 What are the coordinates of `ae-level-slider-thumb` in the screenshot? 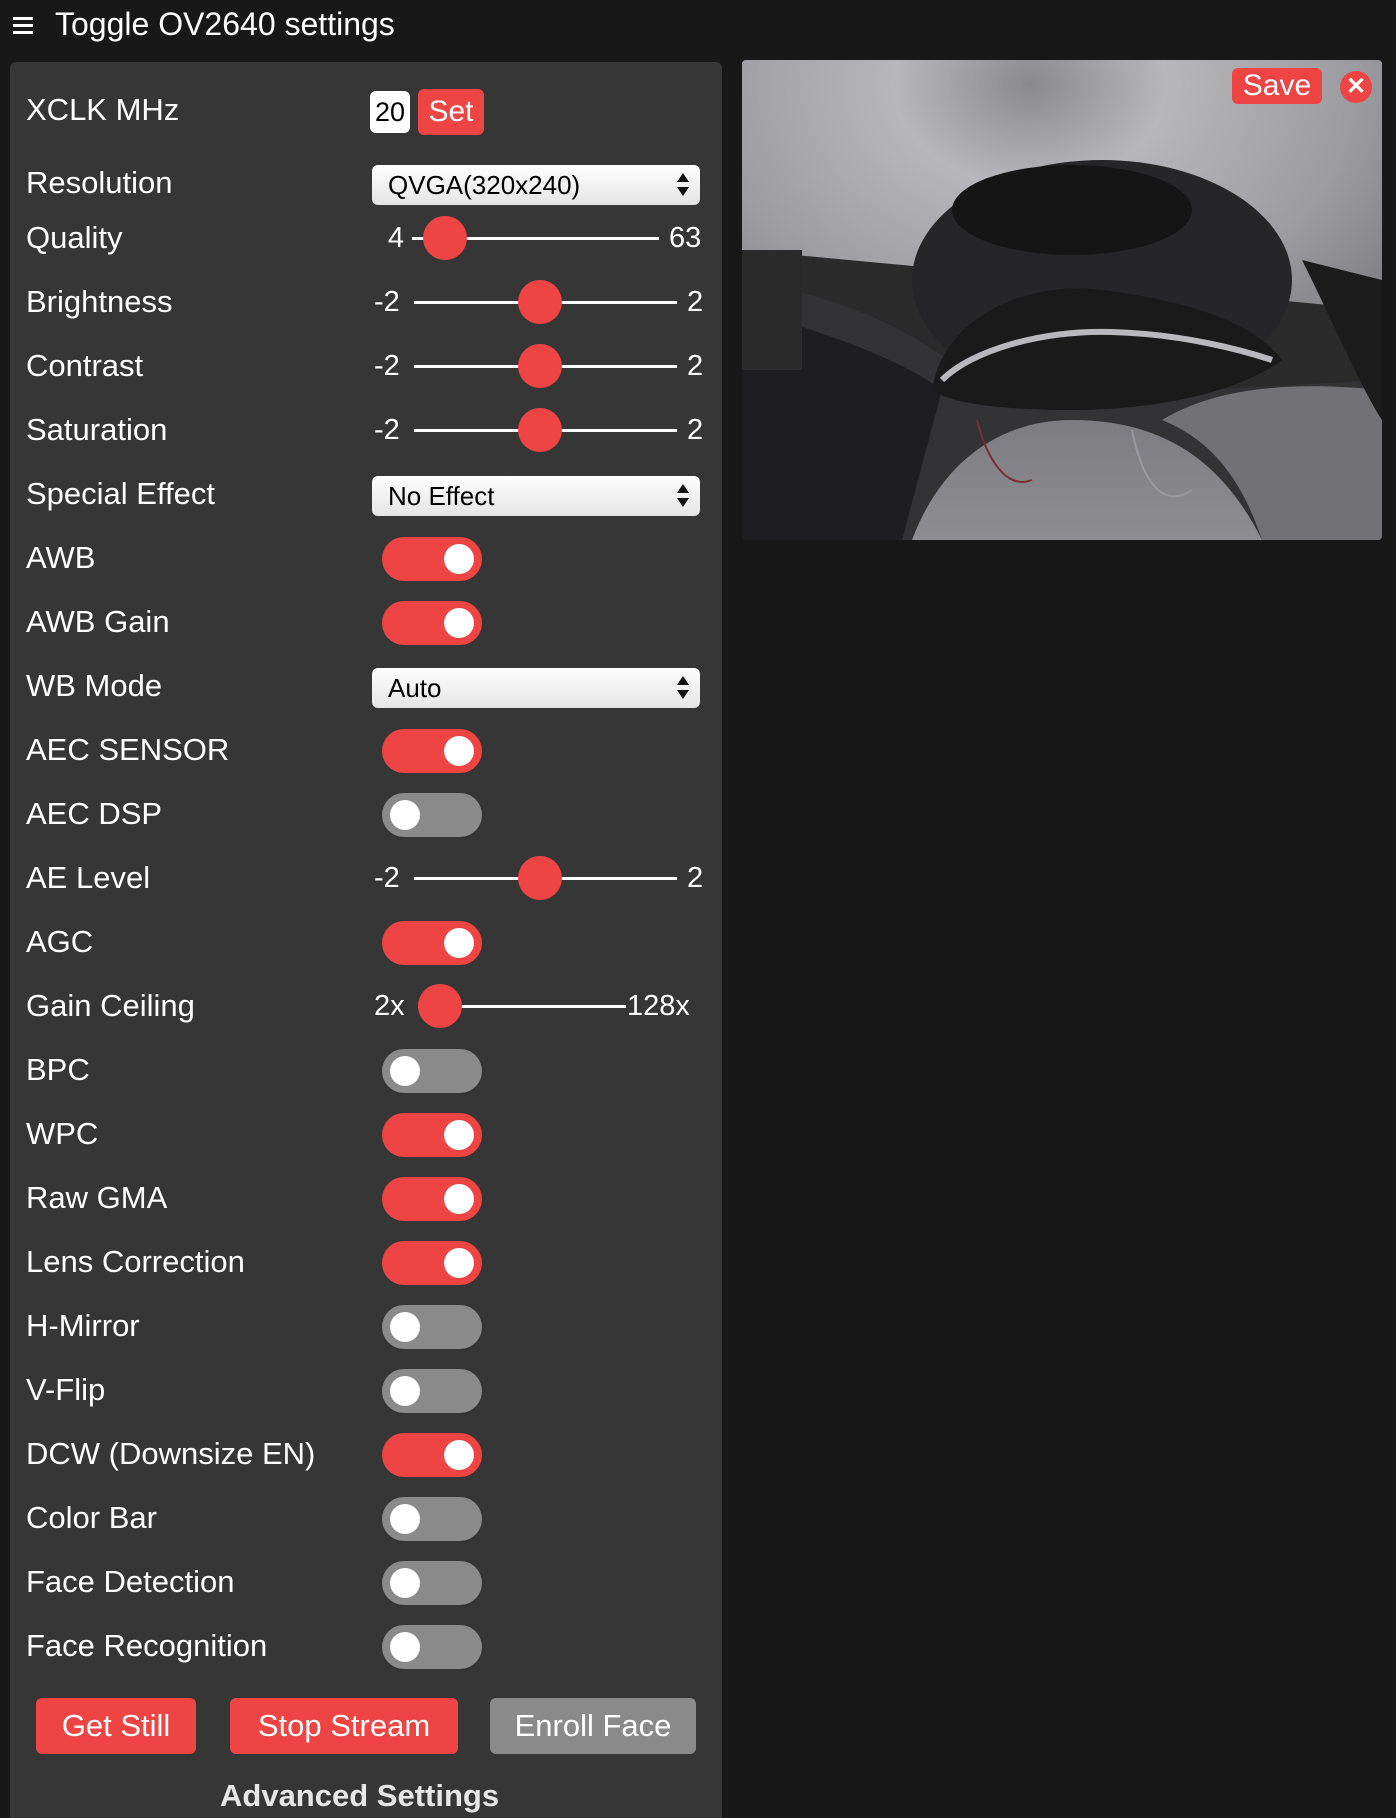 It's located at (540, 878).